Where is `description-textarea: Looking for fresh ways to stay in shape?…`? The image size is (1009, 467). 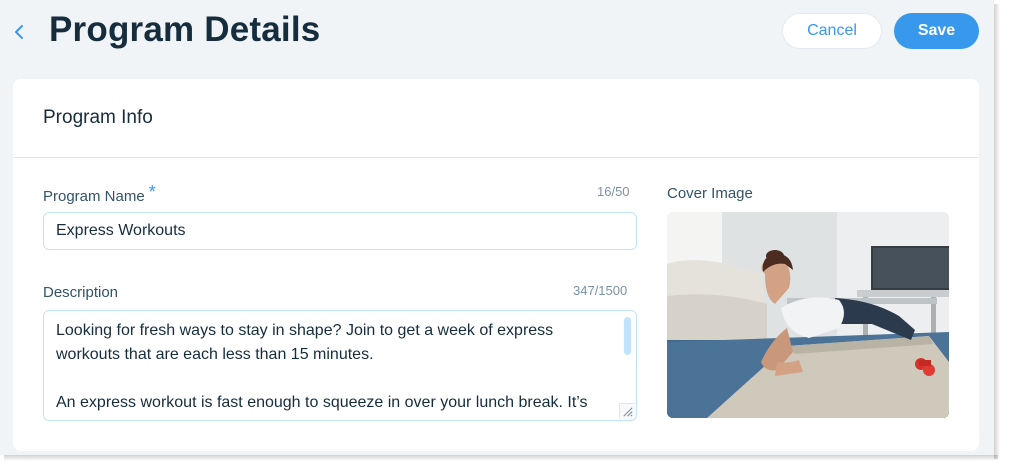 description-textarea: Looking for fresh ways to stay in shape?… is located at coordinates (340, 365).